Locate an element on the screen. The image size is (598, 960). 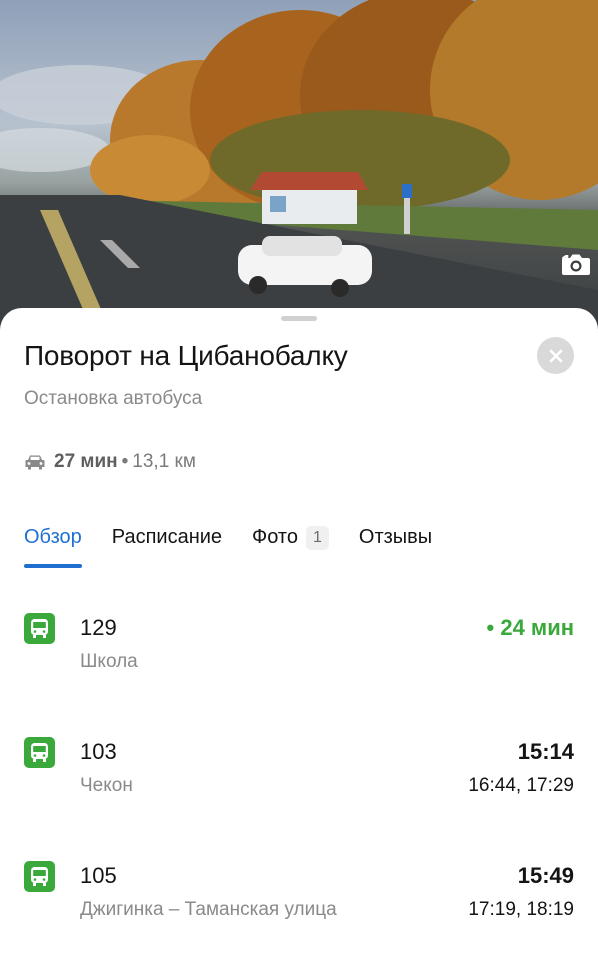
sheet-grabber is located at coordinates (299, 318).